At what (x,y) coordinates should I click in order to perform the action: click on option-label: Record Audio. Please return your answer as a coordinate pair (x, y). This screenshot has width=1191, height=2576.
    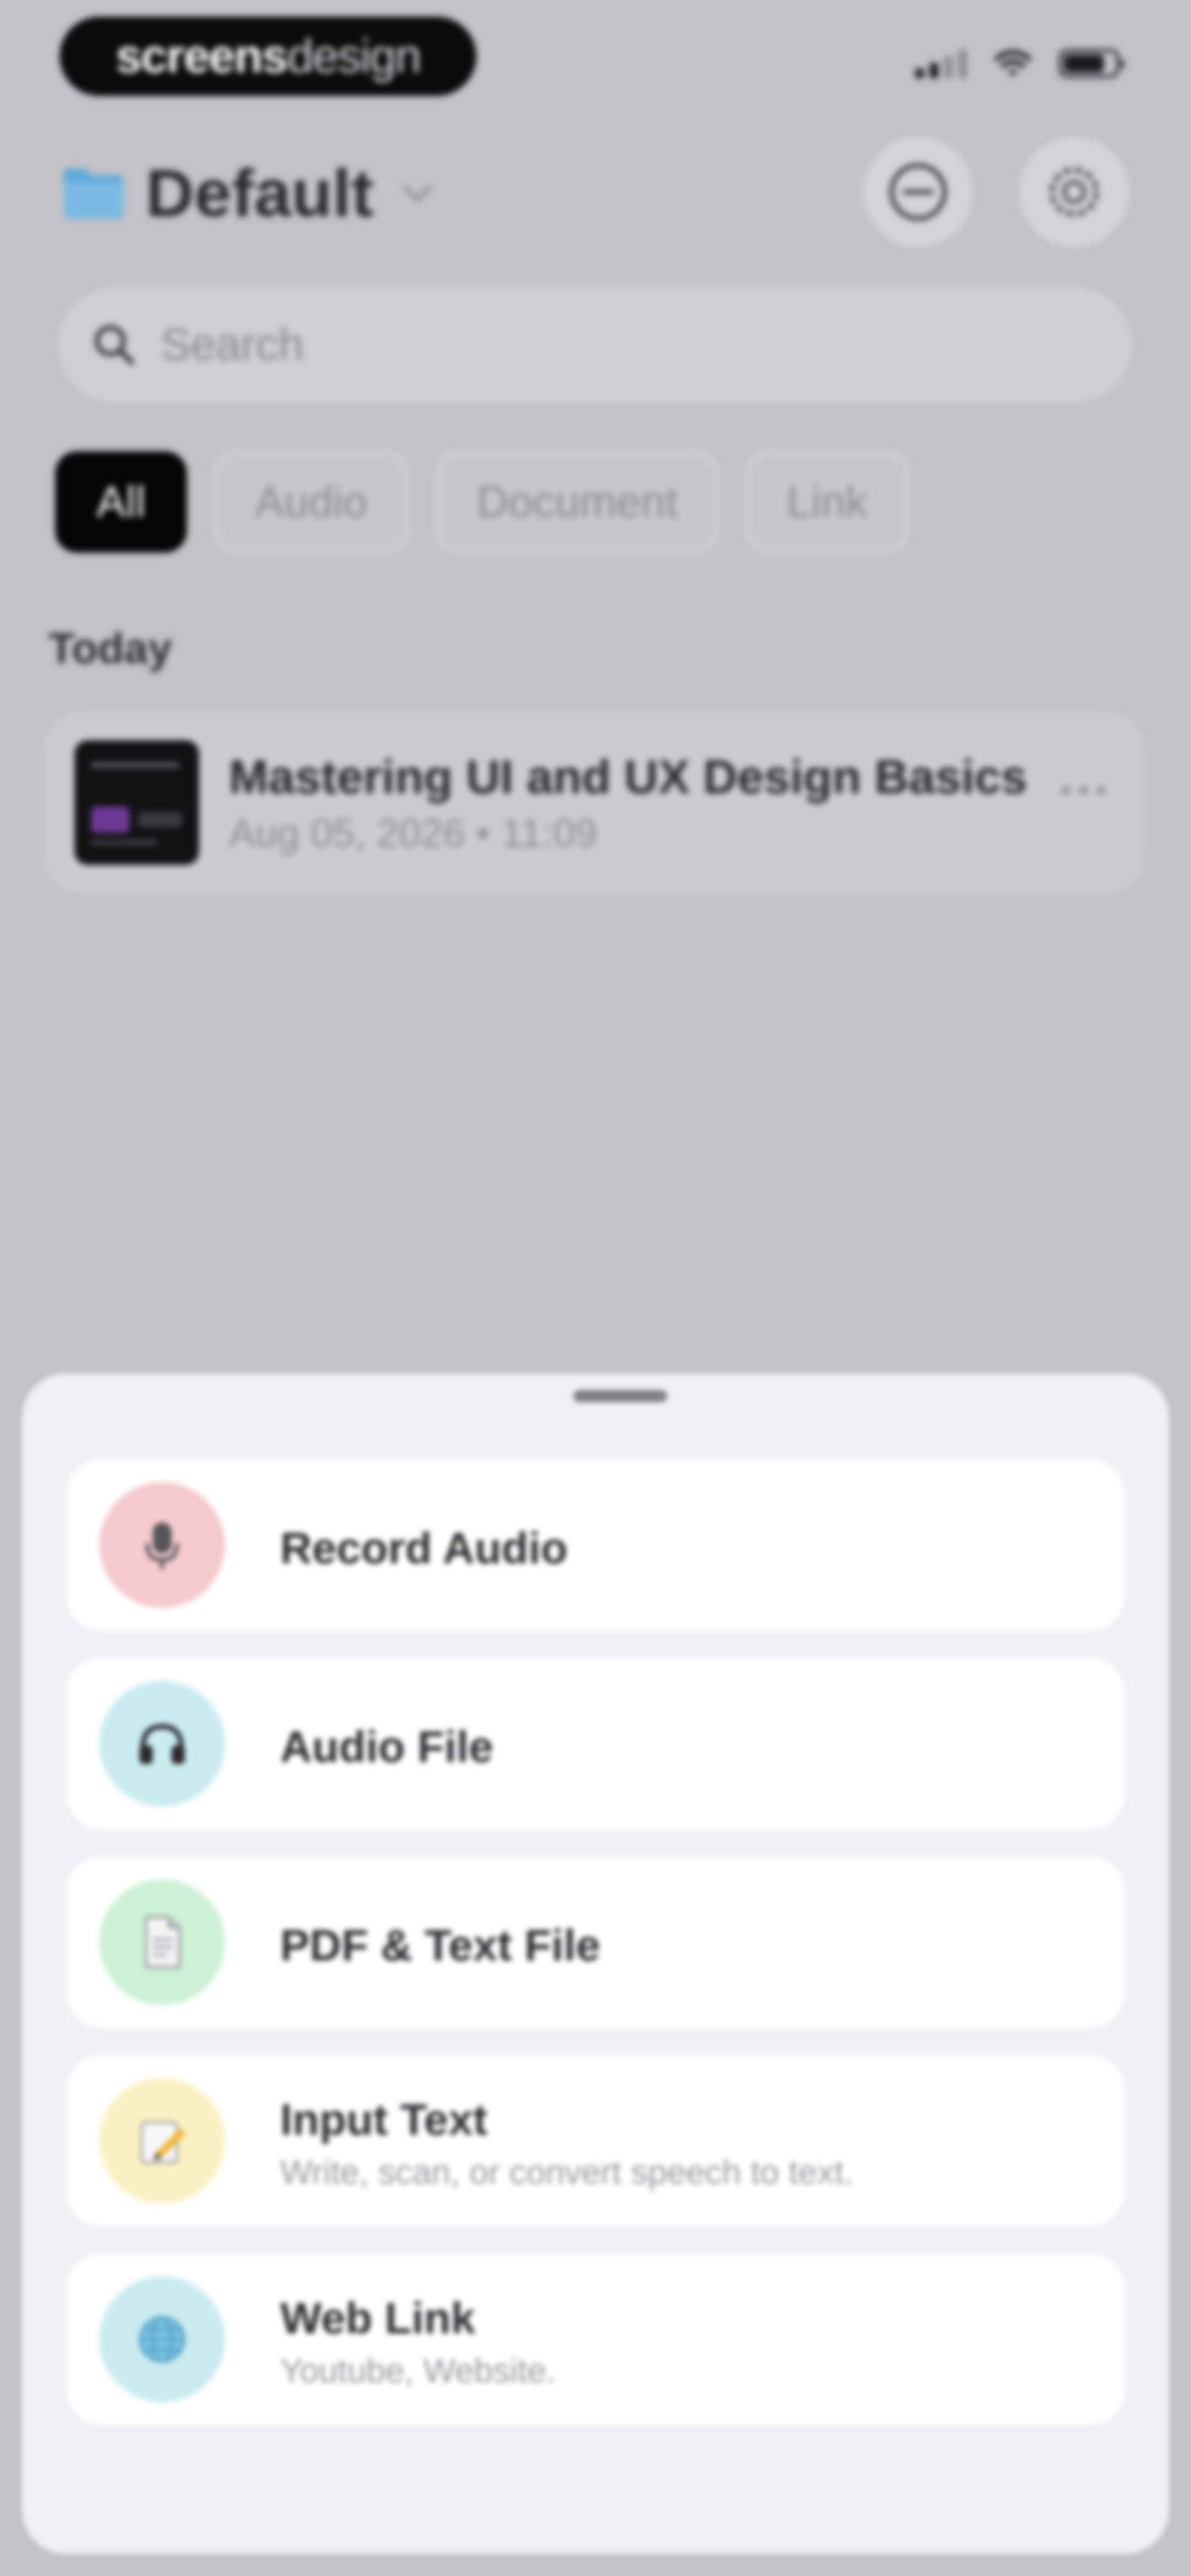
    Looking at the image, I should click on (424, 1548).